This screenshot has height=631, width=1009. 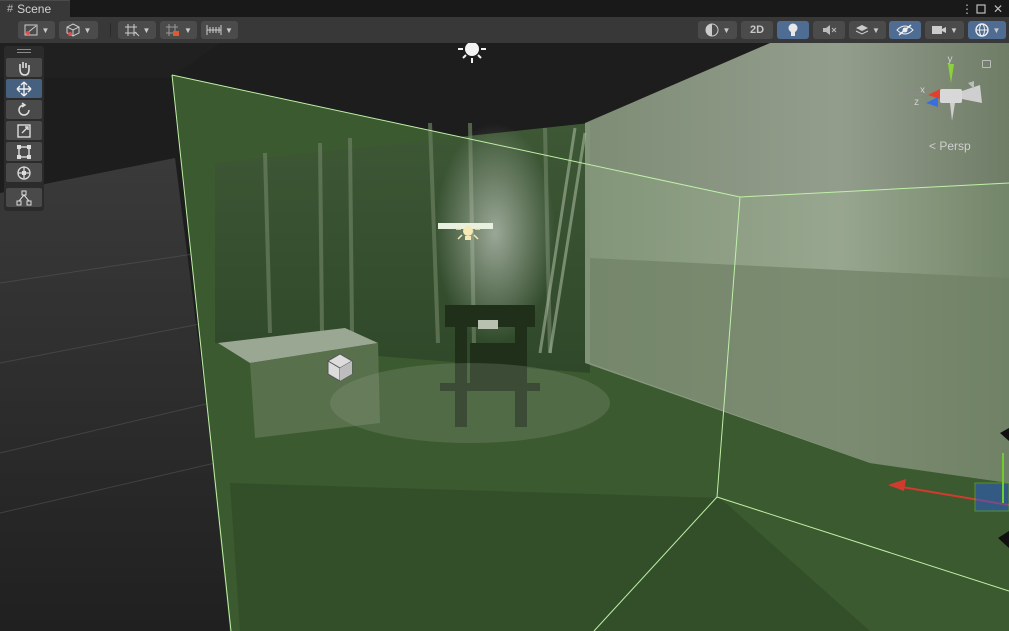 What do you see at coordinates (986, 64) in the screenshot?
I see `lock-icon` at bounding box center [986, 64].